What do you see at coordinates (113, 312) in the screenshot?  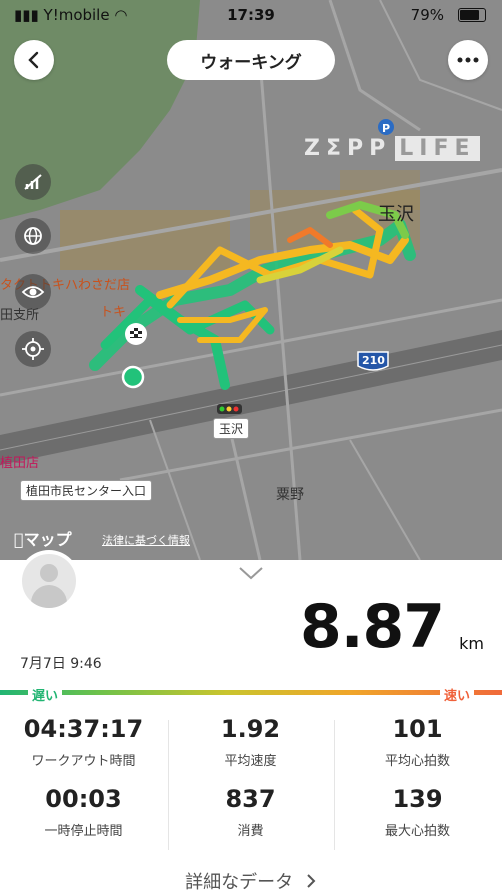 I see `map-label-store2: トキ` at bounding box center [113, 312].